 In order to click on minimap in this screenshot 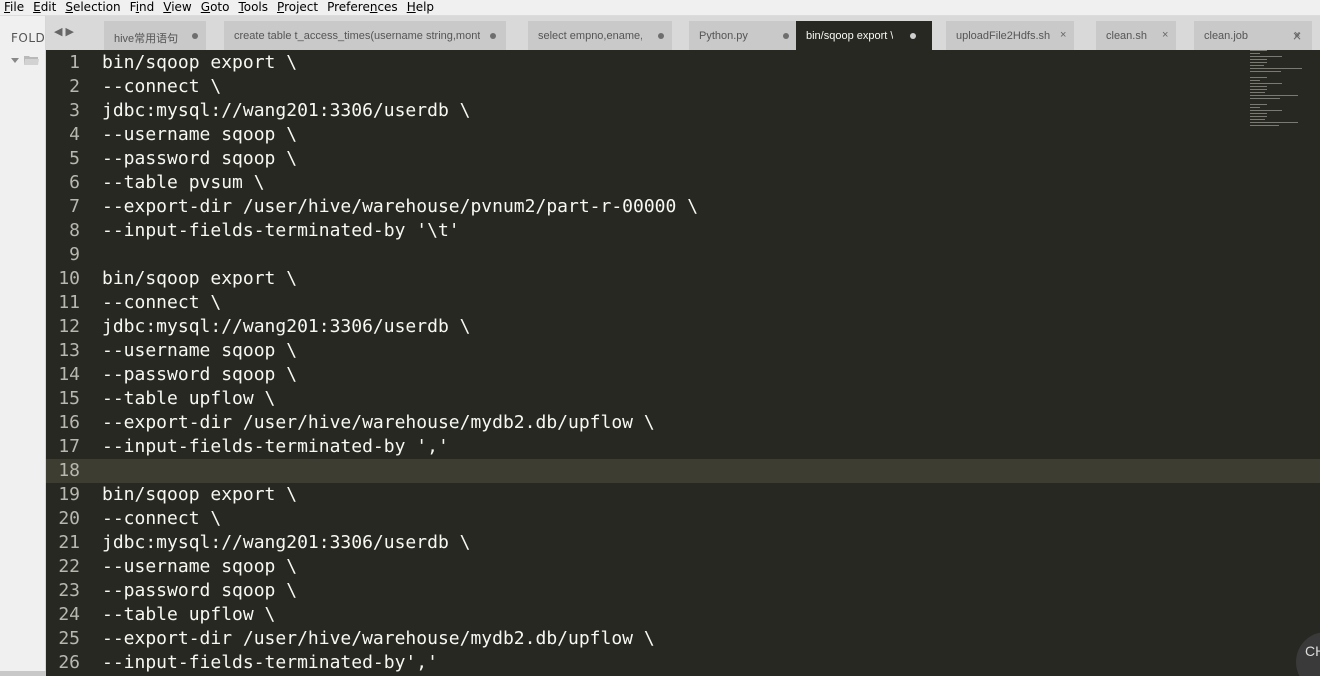, I will do `click(1280, 88)`.